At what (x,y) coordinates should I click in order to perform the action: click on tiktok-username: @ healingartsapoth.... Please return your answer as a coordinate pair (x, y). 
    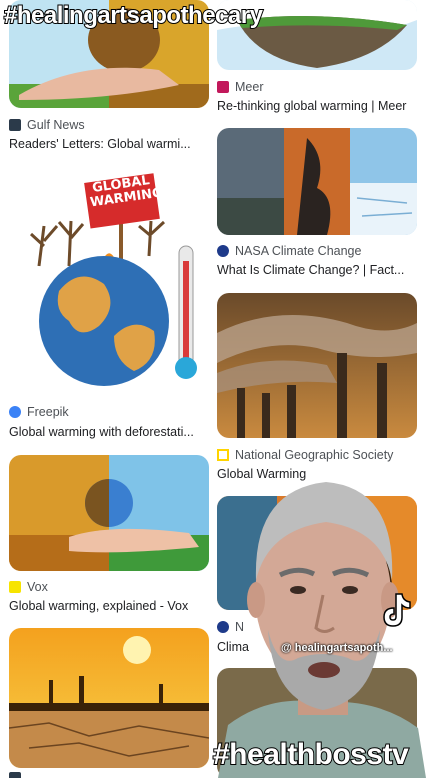
    Looking at the image, I should click on (337, 648).